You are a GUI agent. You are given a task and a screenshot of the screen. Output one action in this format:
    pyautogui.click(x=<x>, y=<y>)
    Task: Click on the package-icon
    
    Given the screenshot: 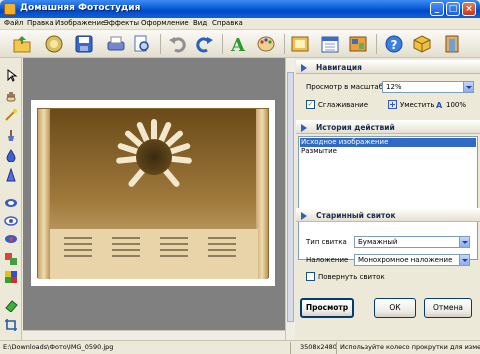 What is the action you would take?
    pyautogui.click(x=422, y=44)
    